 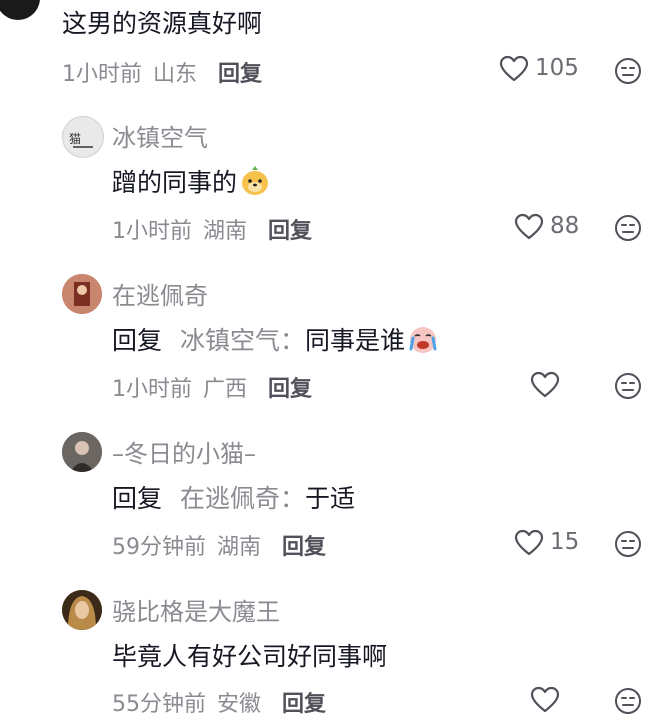 I want to click on like-count: 105, so click(x=557, y=68).